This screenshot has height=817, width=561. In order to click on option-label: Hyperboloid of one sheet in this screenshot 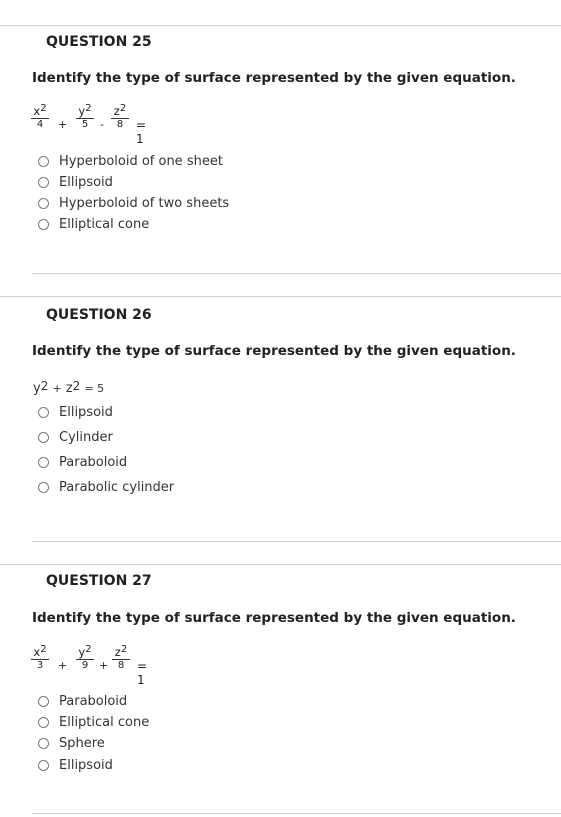, I will do `click(141, 161)`.